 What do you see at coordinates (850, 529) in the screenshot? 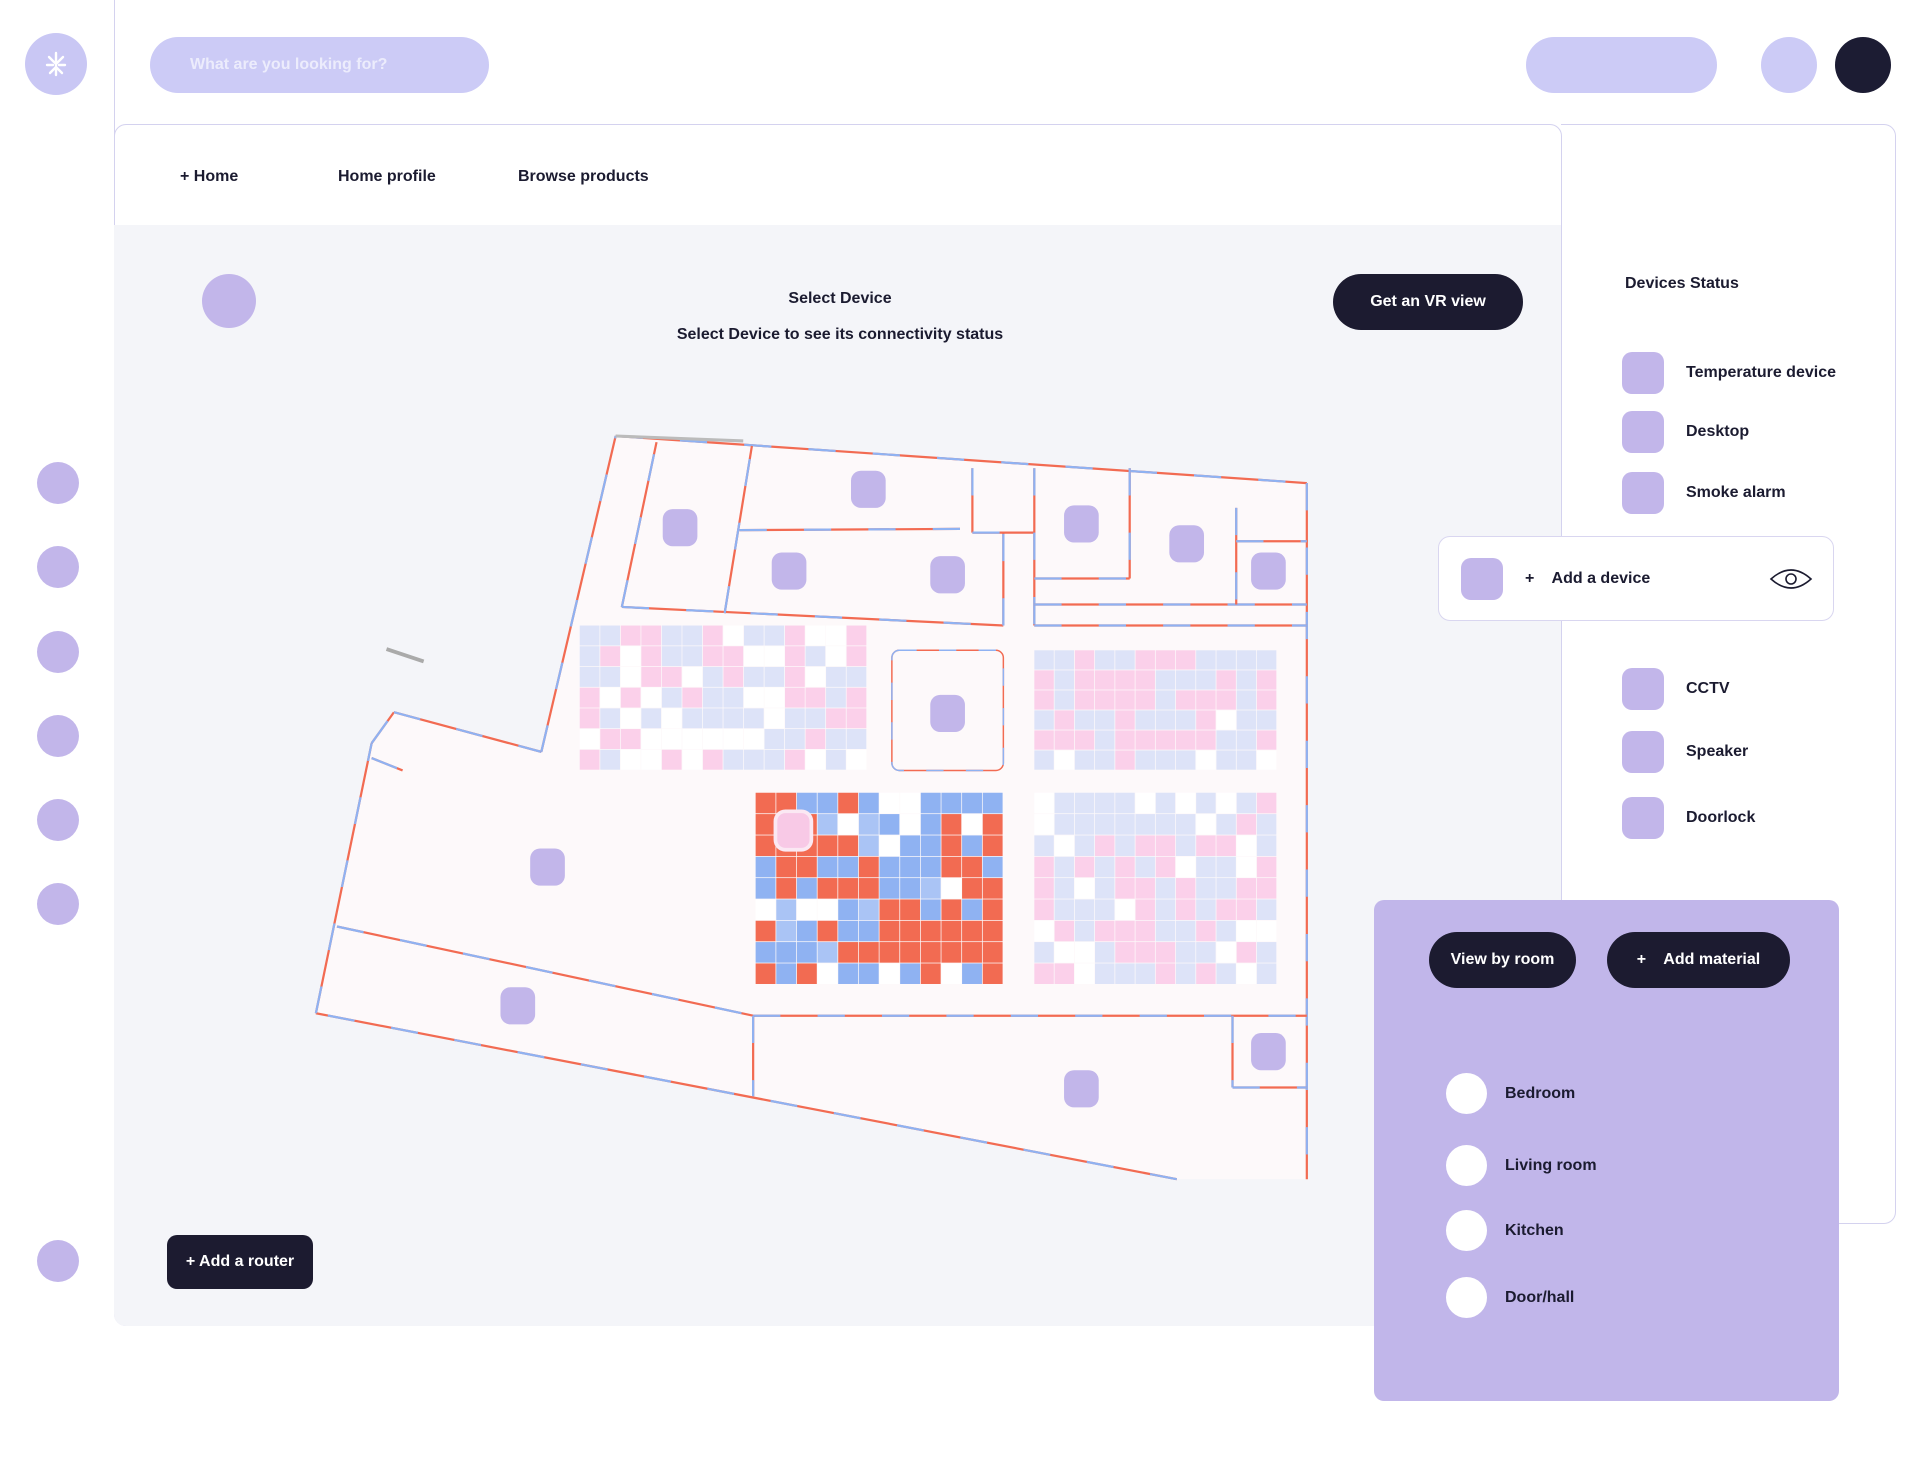
I see `wall` at bounding box center [850, 529].